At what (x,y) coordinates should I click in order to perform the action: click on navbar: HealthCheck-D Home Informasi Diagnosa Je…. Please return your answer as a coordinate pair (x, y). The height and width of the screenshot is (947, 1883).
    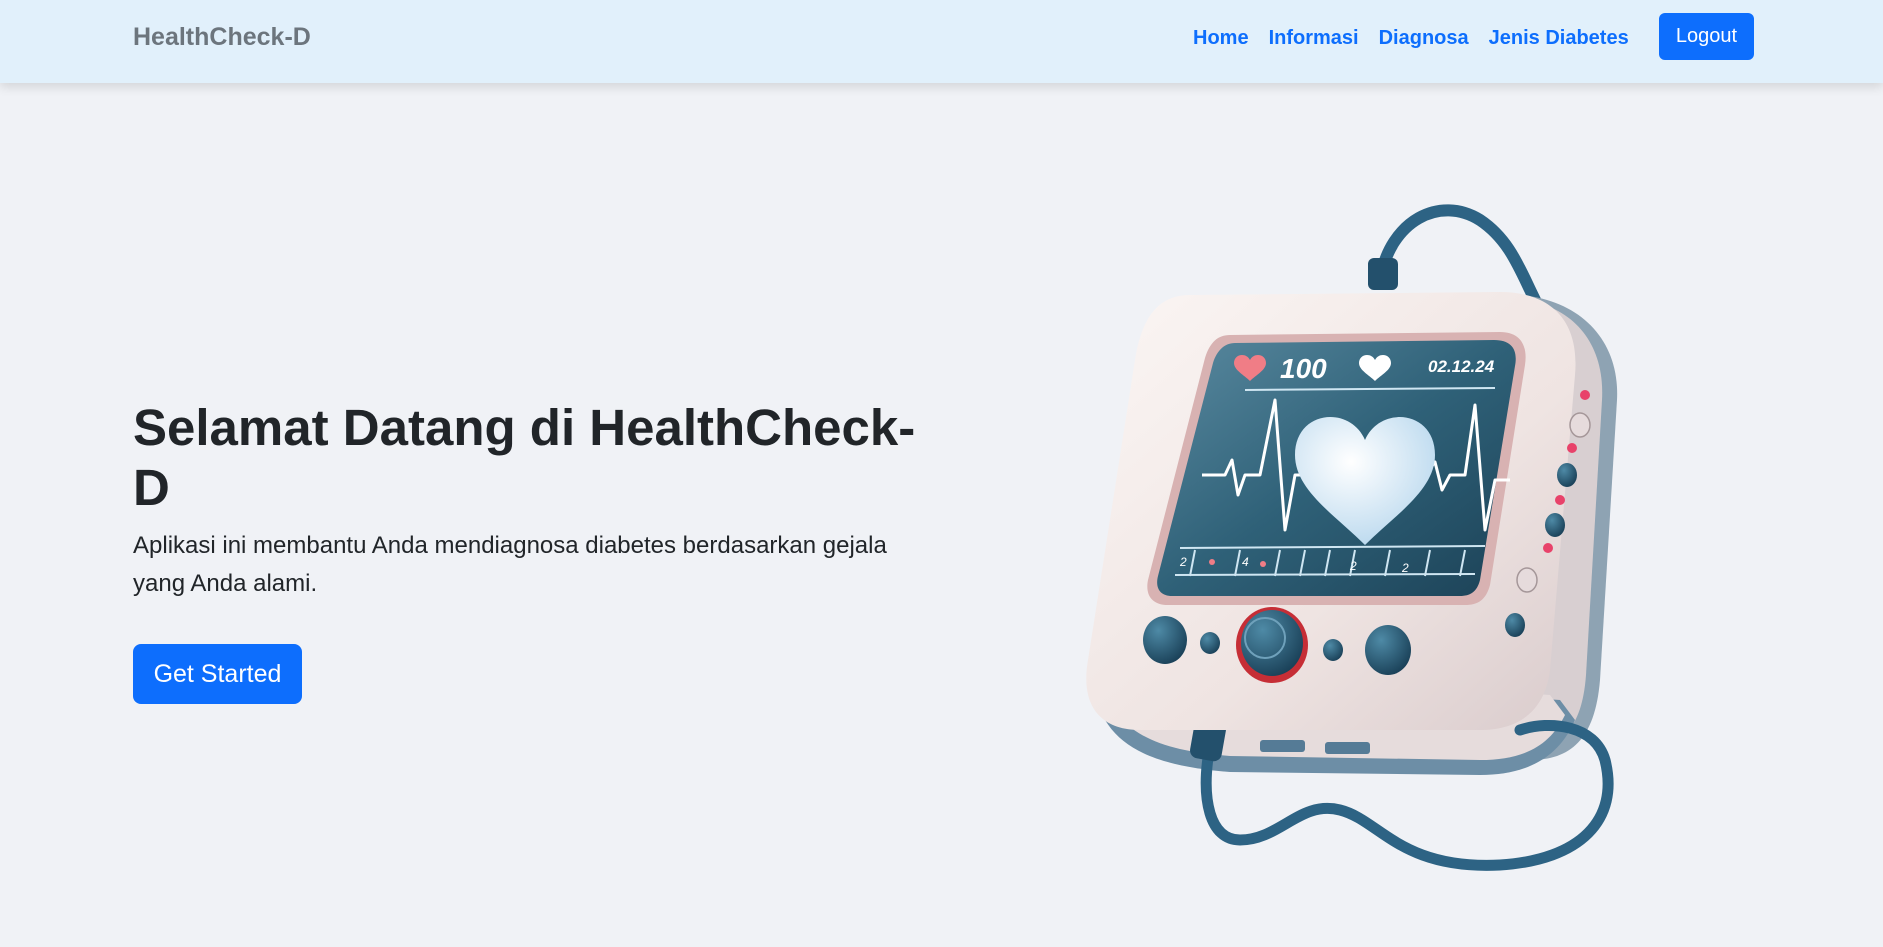
    Looking at the image, I should click on (941, 41).